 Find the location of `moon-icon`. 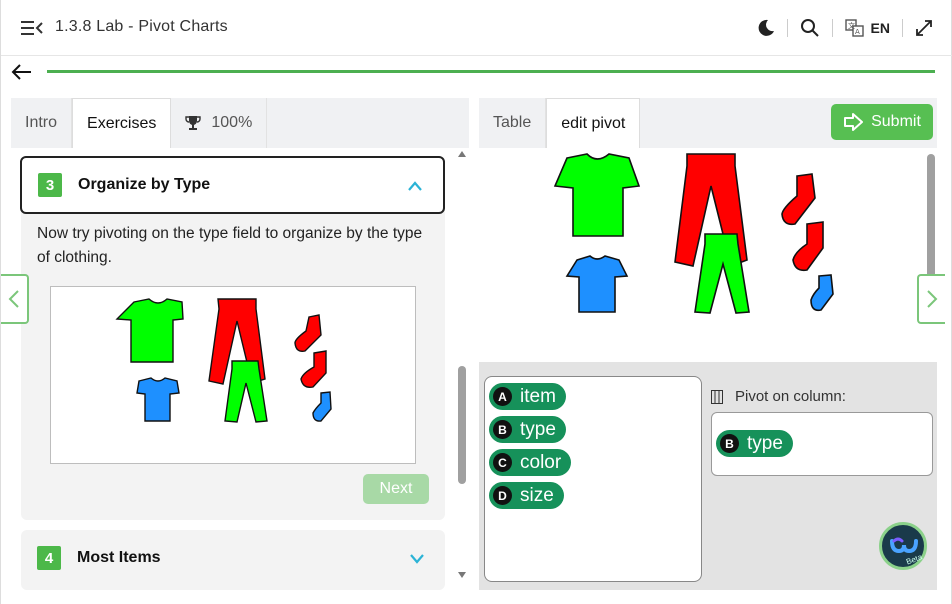

moon-icon is located at coordinates (766, 27).